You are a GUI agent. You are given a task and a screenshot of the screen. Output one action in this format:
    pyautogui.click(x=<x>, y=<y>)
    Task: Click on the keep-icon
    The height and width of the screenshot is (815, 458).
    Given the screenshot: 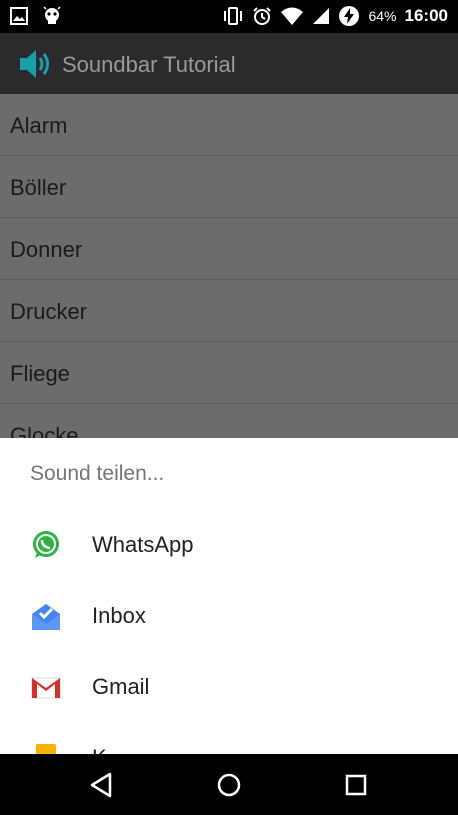 What is the action you would take?
    pyautogui.click(x=46, y=749)
    